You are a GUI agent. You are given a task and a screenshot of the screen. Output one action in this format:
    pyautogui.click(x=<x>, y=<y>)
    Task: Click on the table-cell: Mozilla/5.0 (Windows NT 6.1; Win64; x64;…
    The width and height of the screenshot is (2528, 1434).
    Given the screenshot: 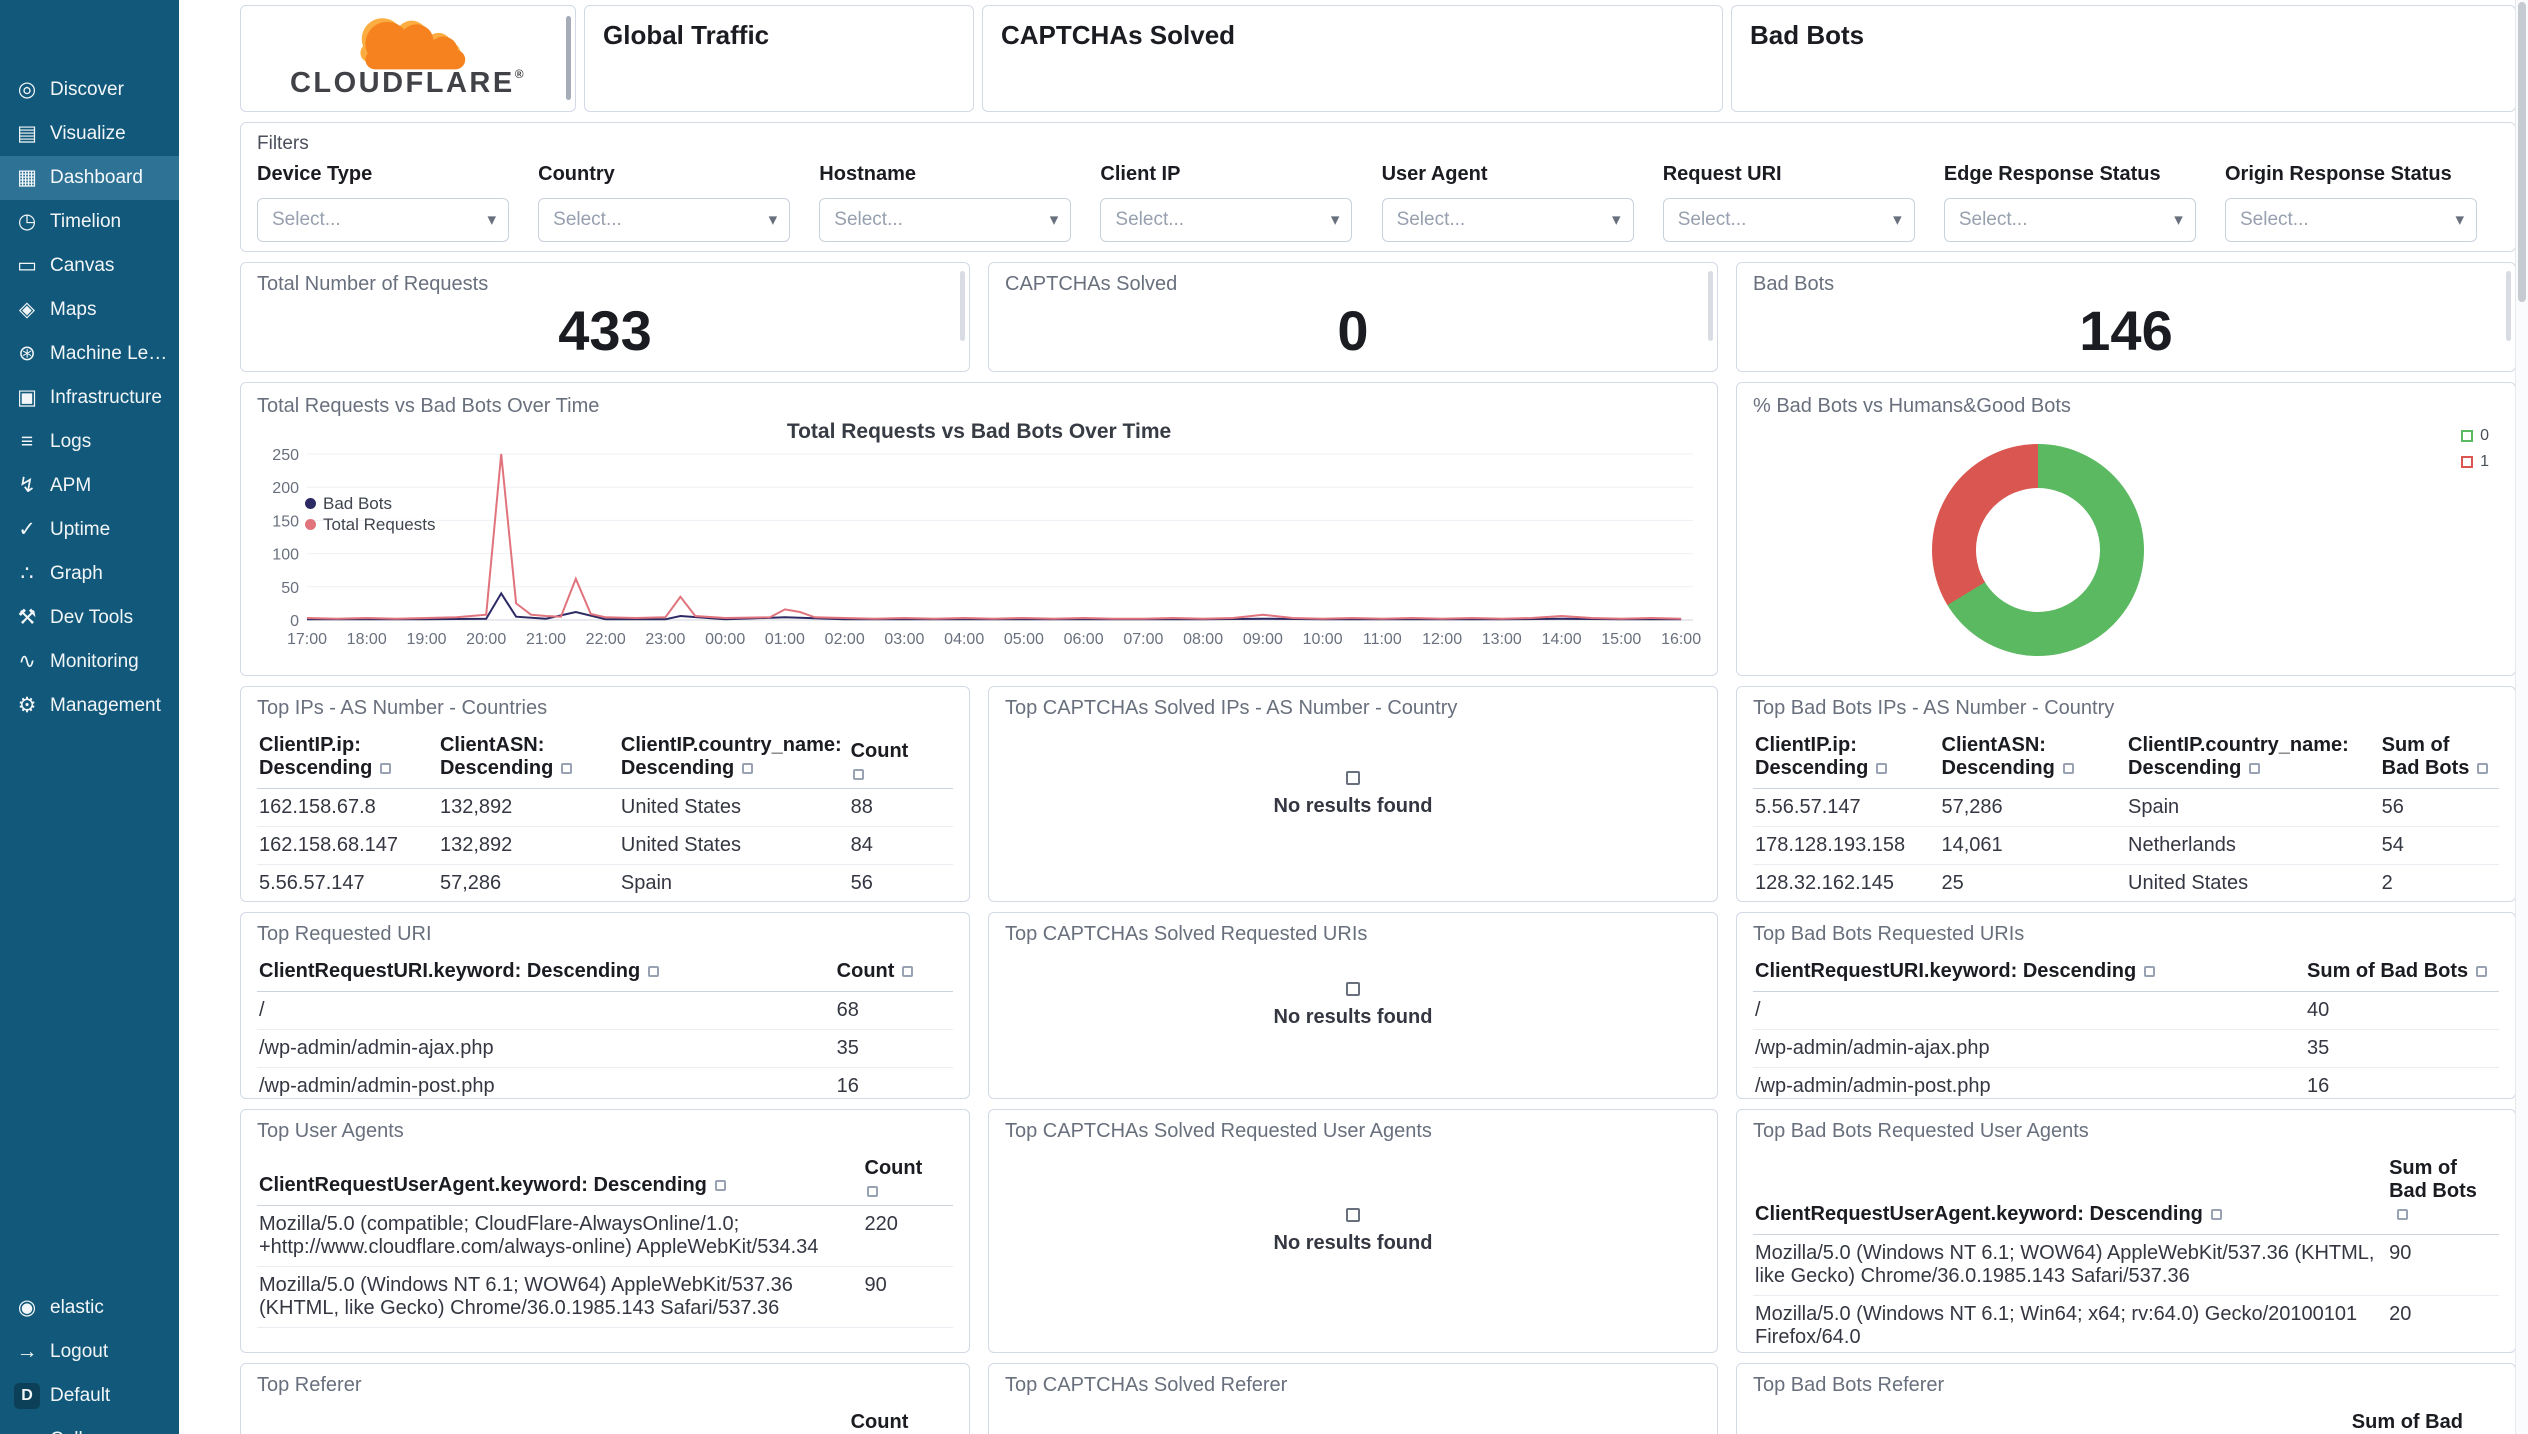 What is the action you would take?
    pyautogui.click(x=2070, y=1323)
    